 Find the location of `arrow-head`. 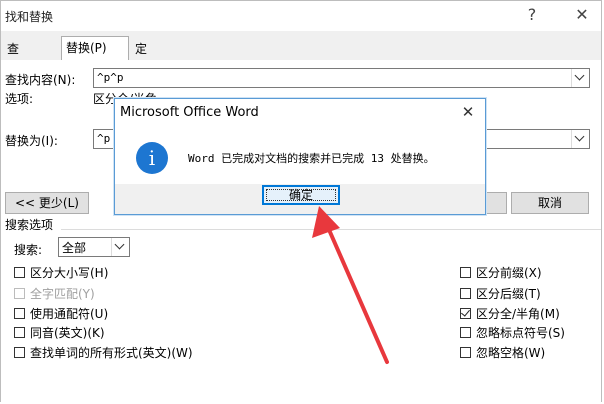

arrow-head is located at coordinates (326, 222).